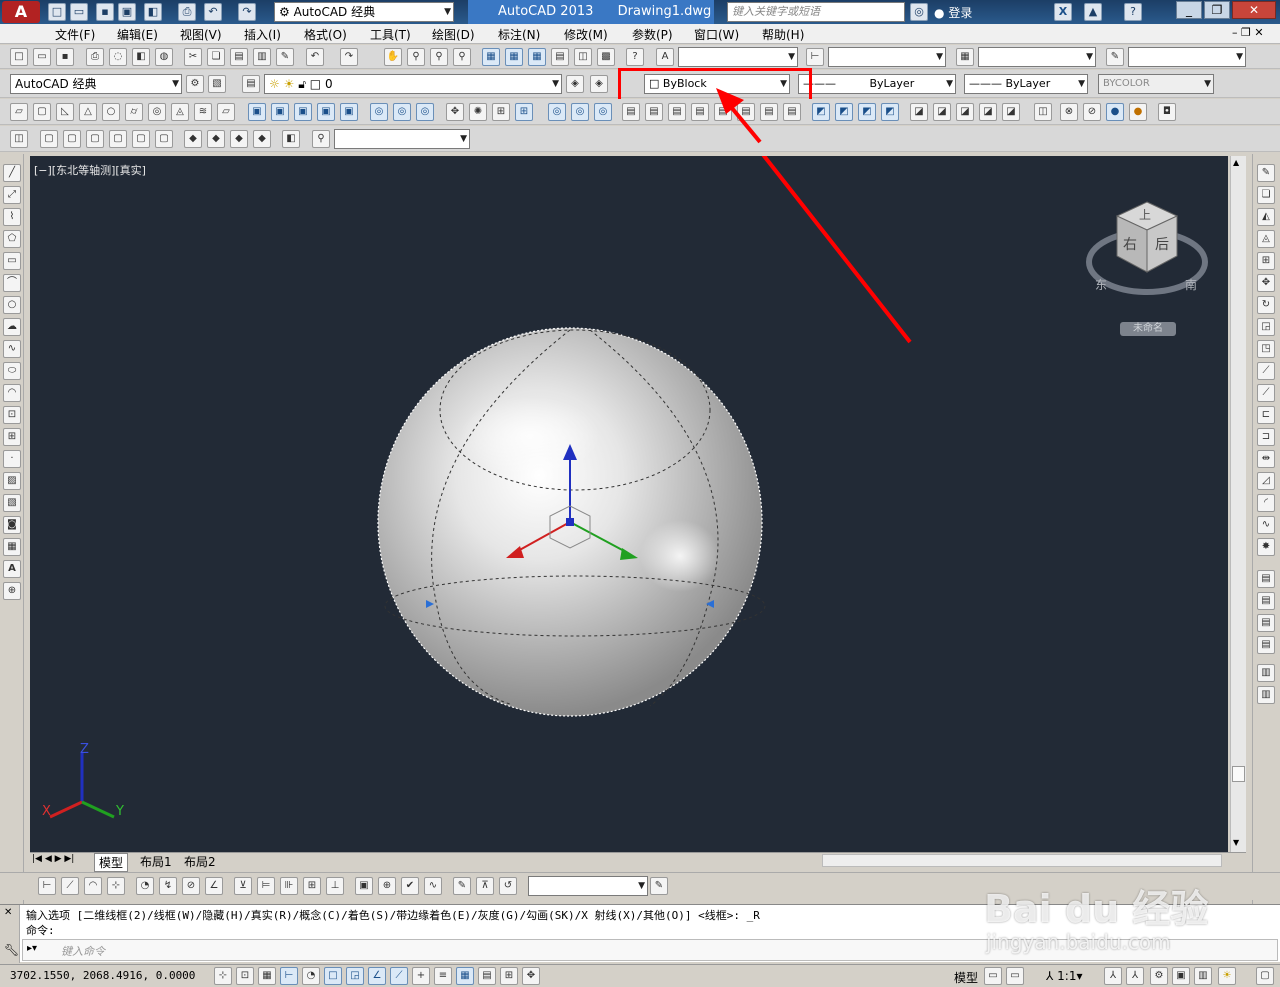 The width and height of the screenshot is (1280, 987). Describe the element at coordinates (965, 57) in the screenshot. I see `table-style-icon: ▦` at that location.